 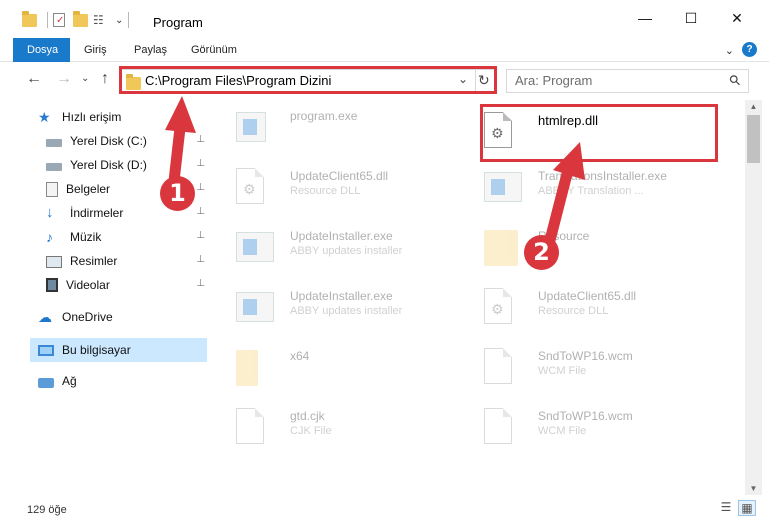 What do you see at coordinates (747, 508) in the screenshot?
I see `large-icons-view-icon: ▦` at bounding box center [747, 508].